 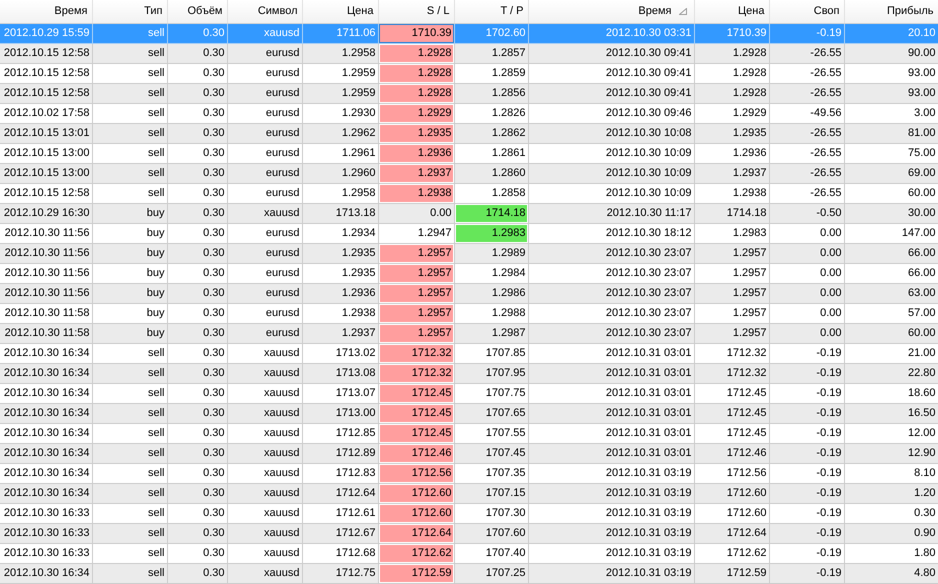 I want to click on table-row: 2012.10.30 16:34 sell 0.30 xauusd 1712.64 1712.60 1707.15 2012.10.31 03:19 1712.60 -0.19 1.20, so click(x=469, y=493).